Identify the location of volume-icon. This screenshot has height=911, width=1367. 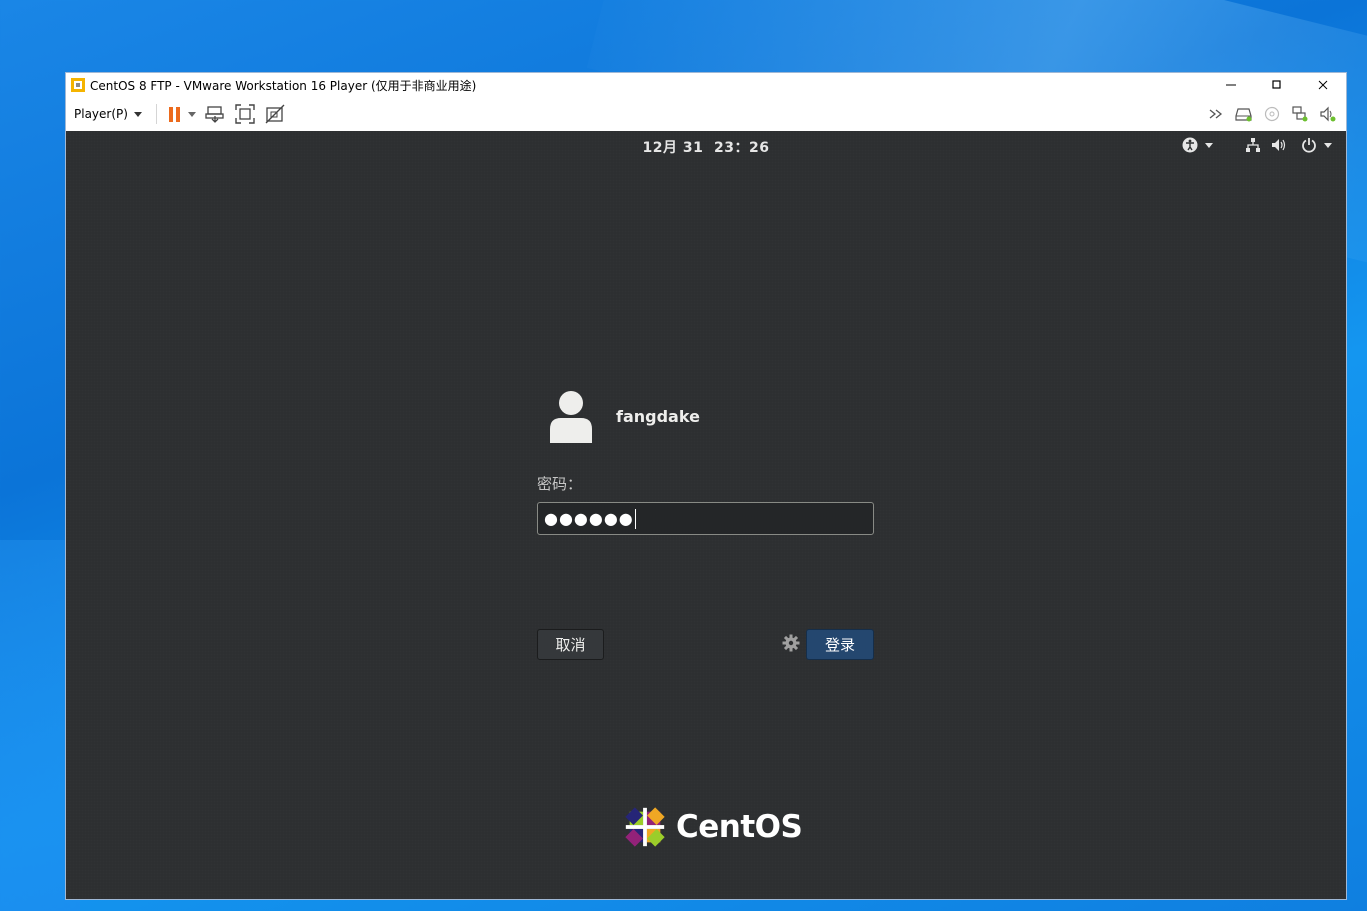
(1279, 145).